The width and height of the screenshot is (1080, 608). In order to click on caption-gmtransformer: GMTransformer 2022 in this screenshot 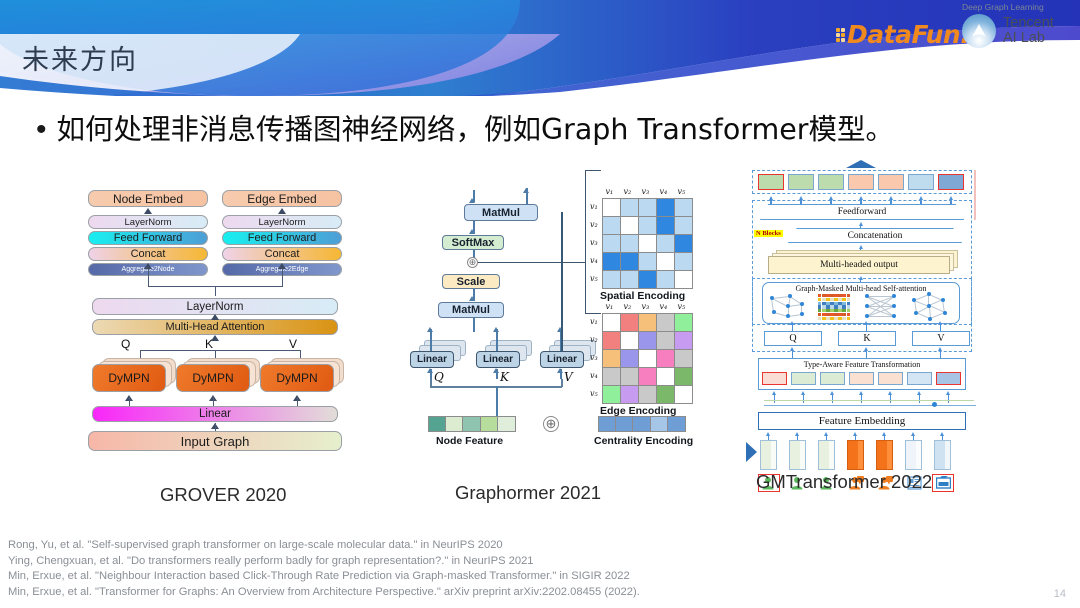, I will do `click(844, 481)`.